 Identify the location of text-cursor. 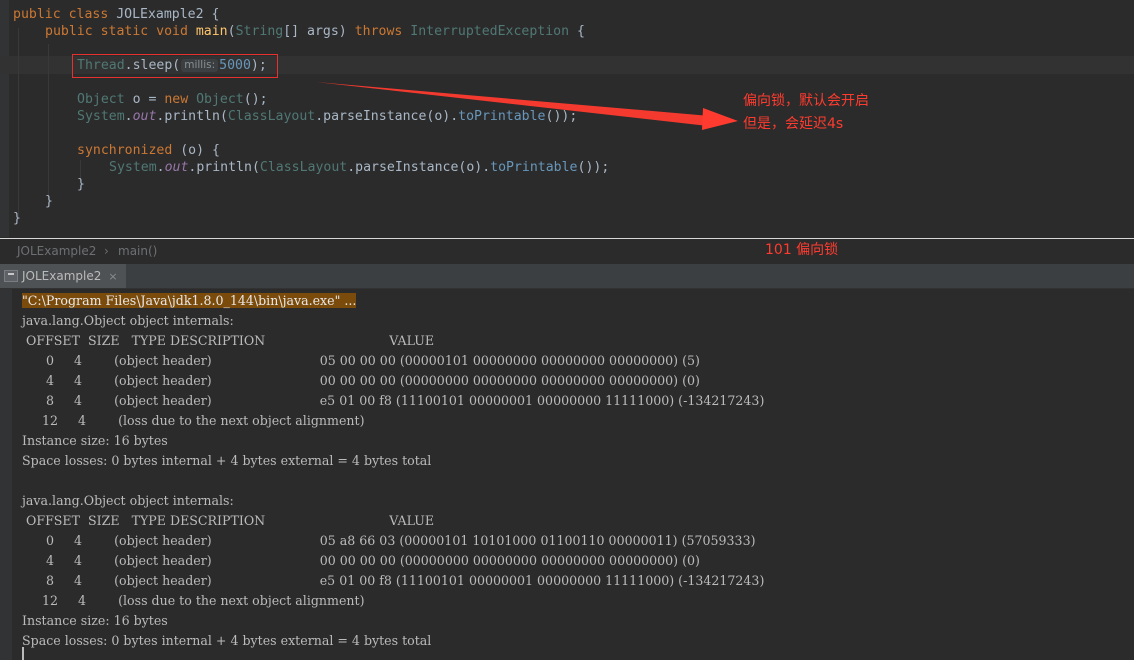
(23, 653).